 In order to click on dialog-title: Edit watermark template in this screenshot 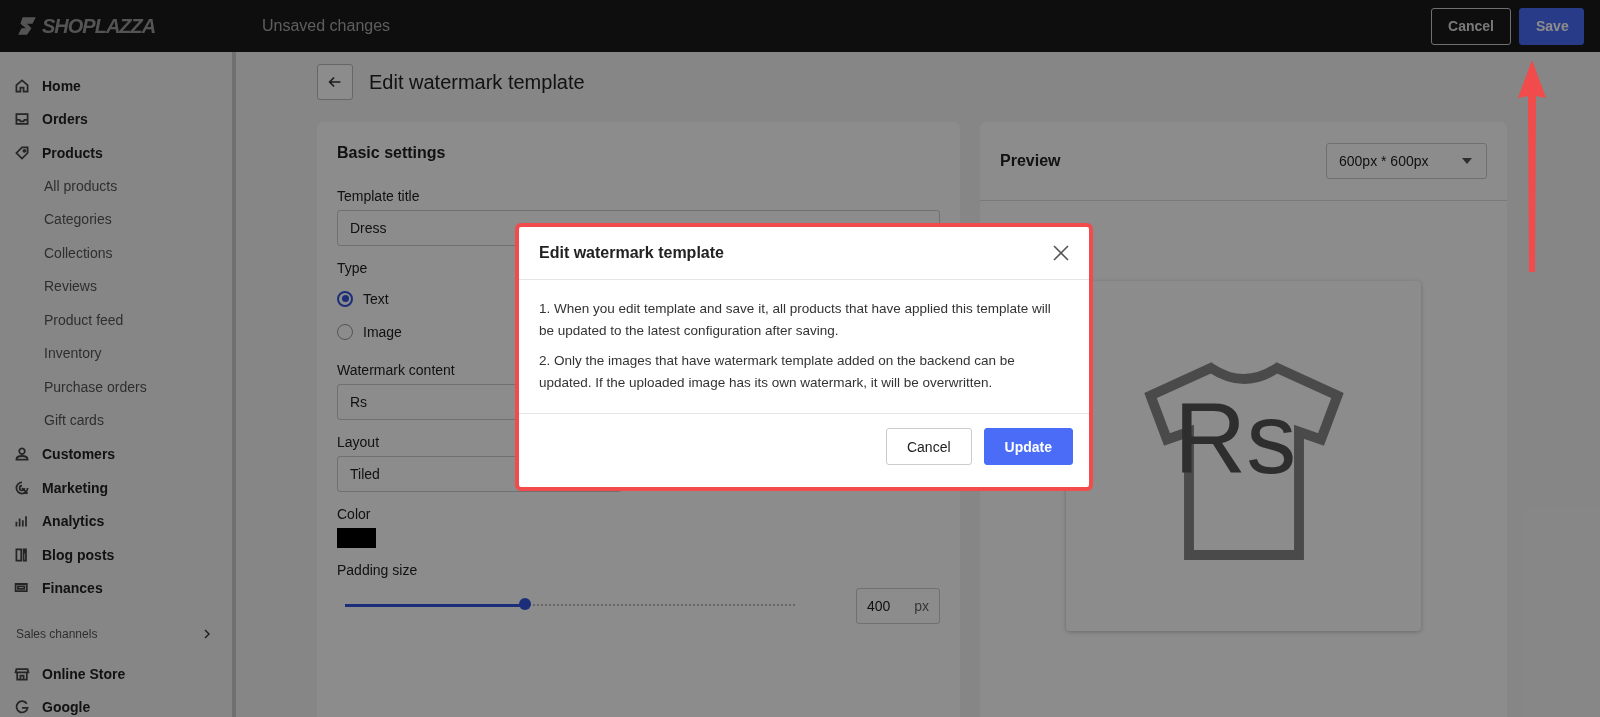, I will do `click(631, 253)`.